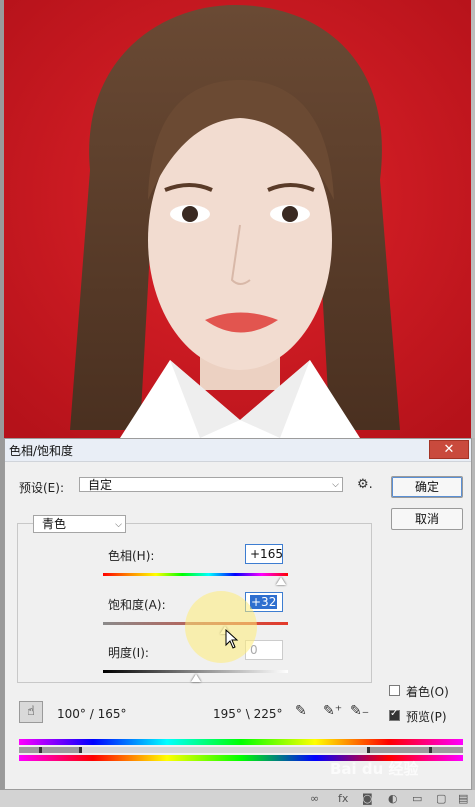 The image size is (475, 807). What do you see at coordinates (237, 798) in the screenshot?
I see `bottom-toolbar: ∞ fx ◙ ◐ ▭ ▢ ▤` at bounding box center [237, 798].